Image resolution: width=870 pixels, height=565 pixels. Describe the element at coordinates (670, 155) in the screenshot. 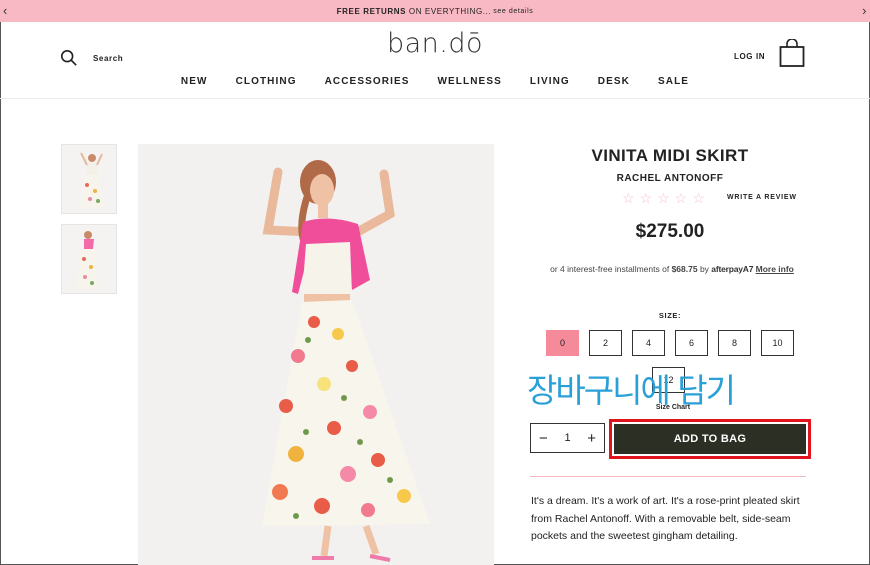

I see `product-title: VINITA MIDI SKIRT` at that location.